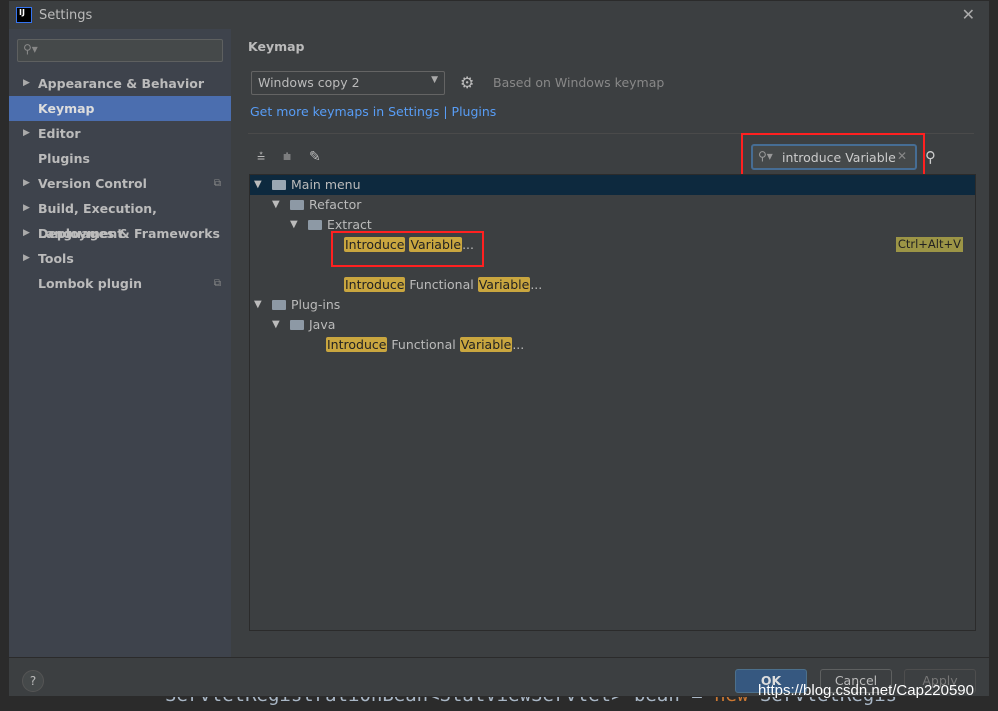 This screenshot has height=711, width=998. Describe the element at coordinates (33, 681) in the screenshot. I see `help-button: ?` at that location.